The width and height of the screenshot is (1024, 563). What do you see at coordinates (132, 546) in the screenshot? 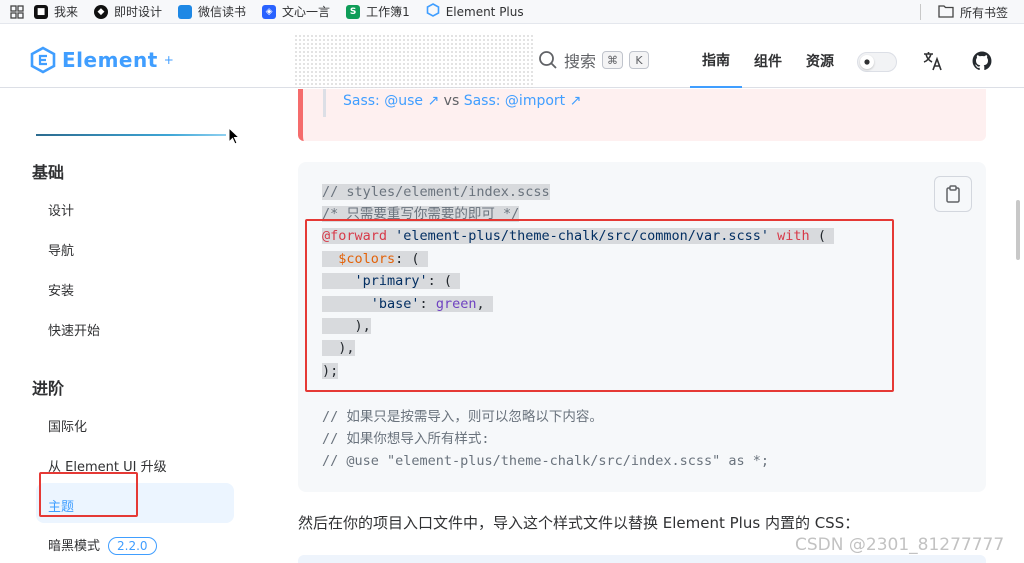
I see `version-badge: 2.2.0` at bounding box center [132, 546].